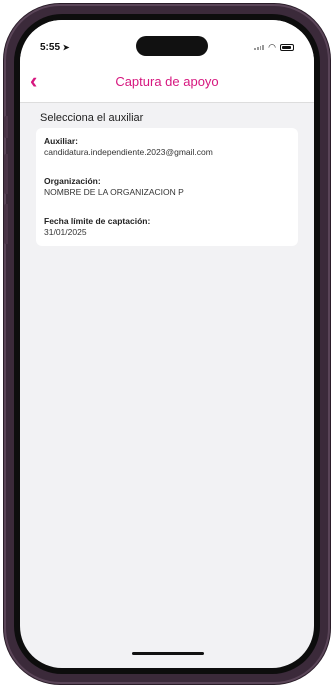 Image resolution: width=336 pixels, height=688 pixels. Describe the element at coordinates (6, 127) in the screenshot. I see `action-button` at that location.